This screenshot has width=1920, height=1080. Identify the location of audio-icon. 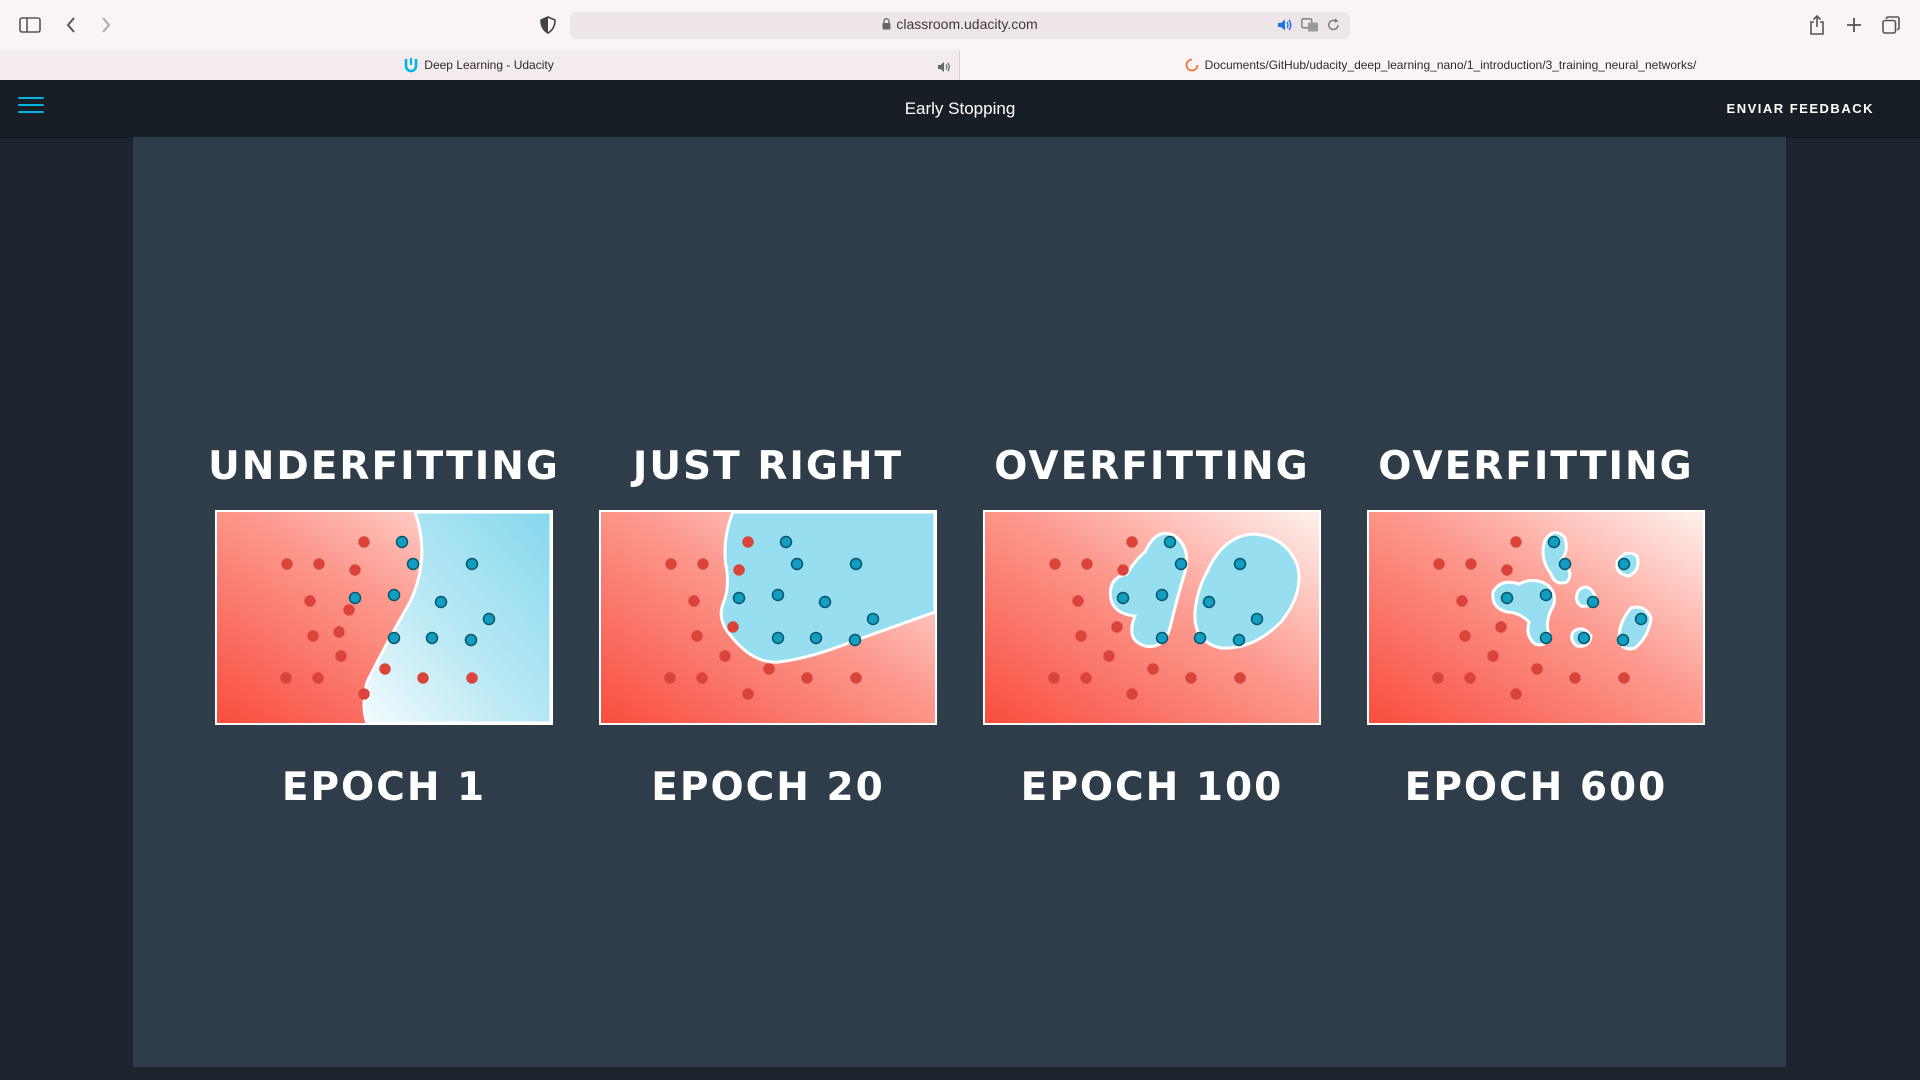
(1285, 26).